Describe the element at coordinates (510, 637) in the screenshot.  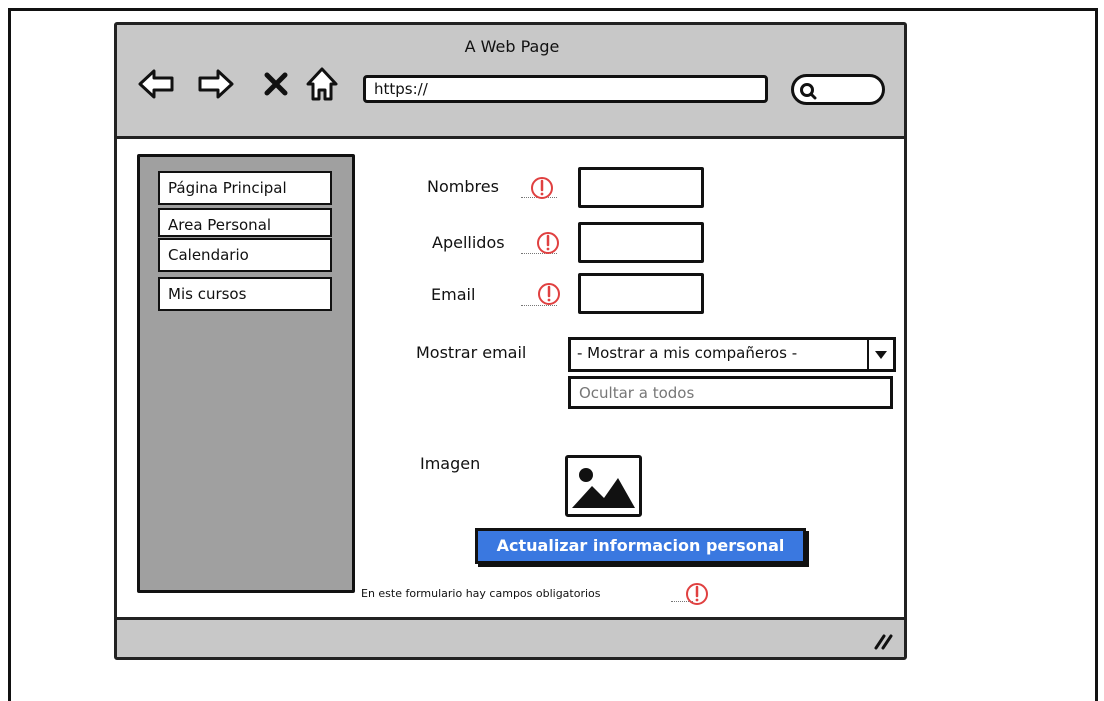
I see `status-bar` at that location.